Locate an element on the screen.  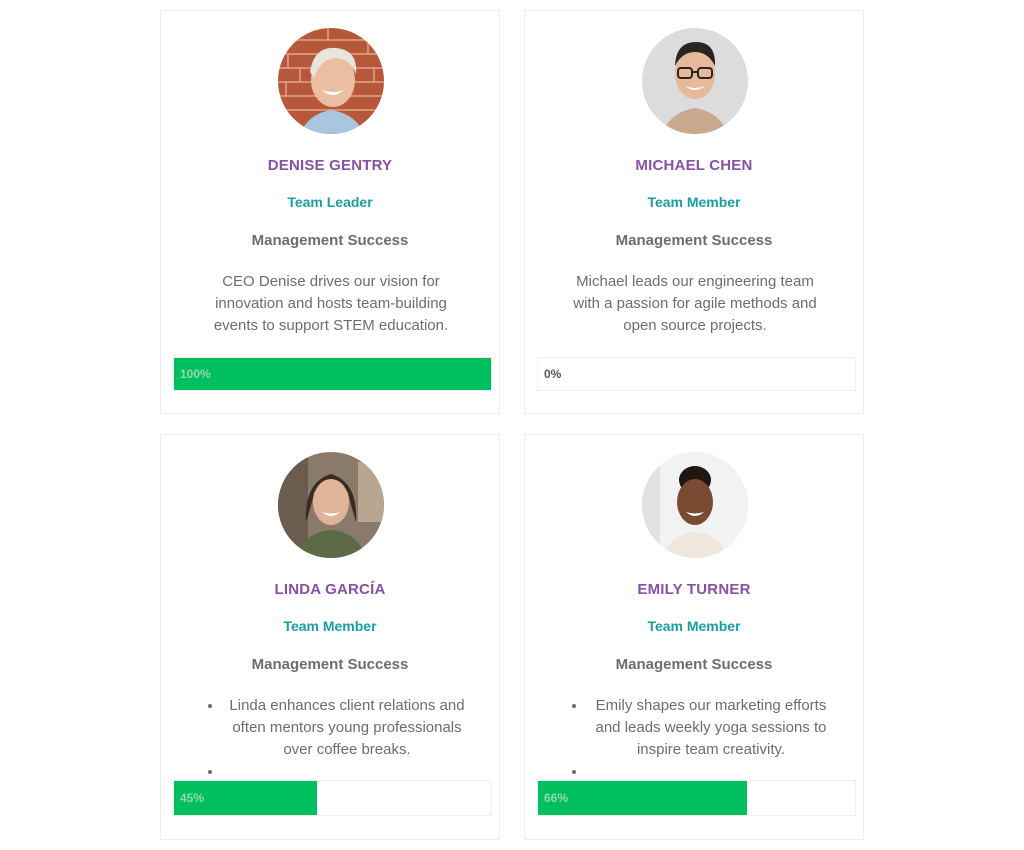
progress-label: 0% is located at coordinates (553, 374).